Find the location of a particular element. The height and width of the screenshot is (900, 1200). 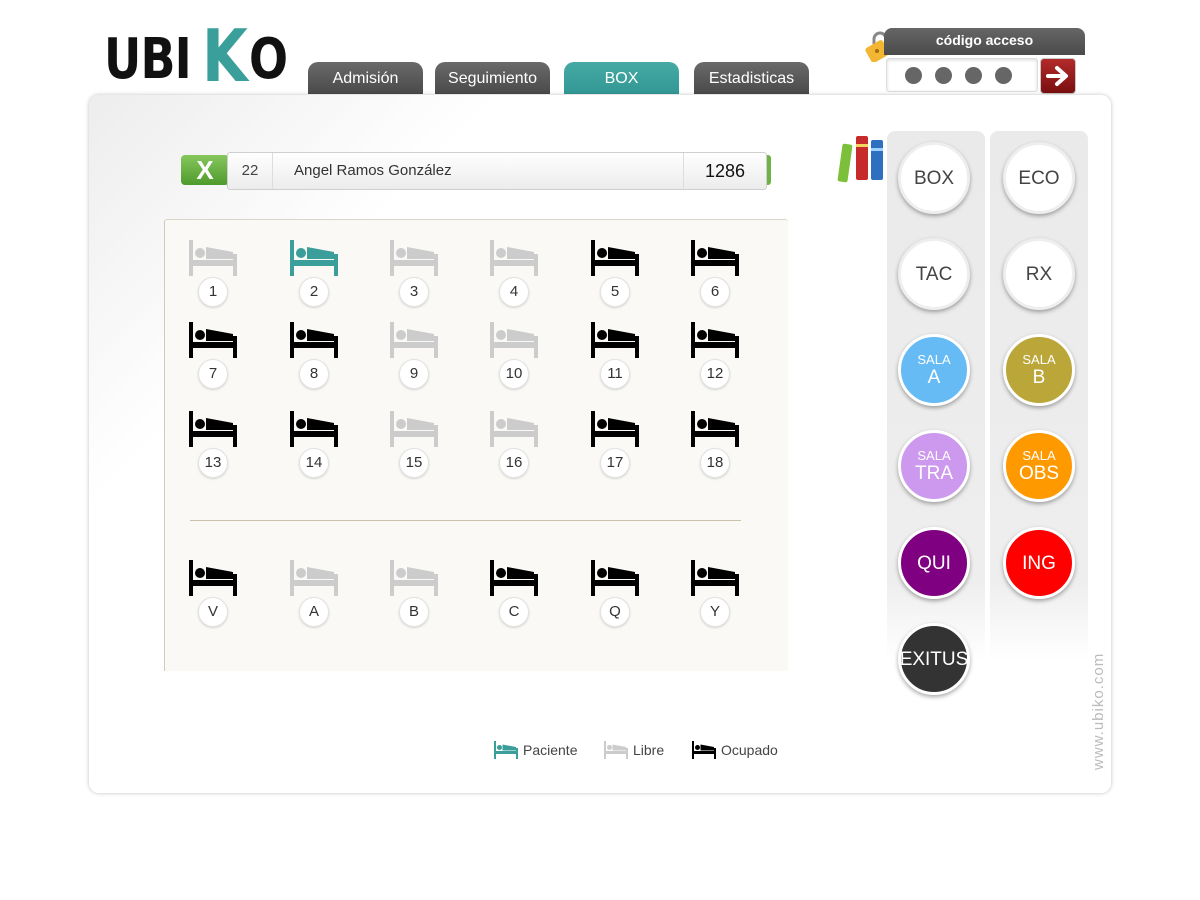

code-dot is located at coordinates (1003, 75).